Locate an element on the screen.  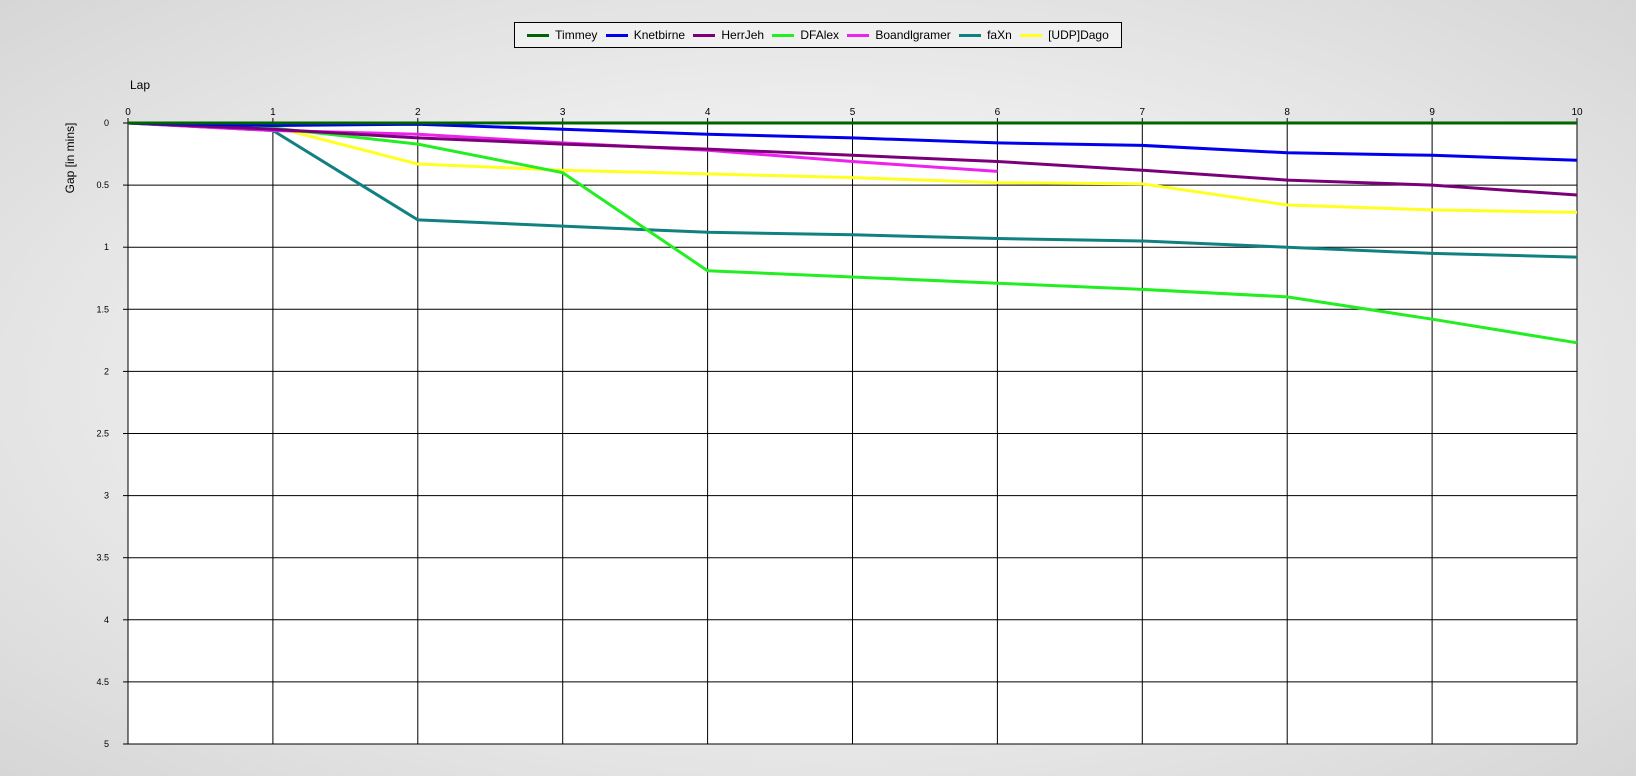
y-tick-label-9: 4.5 is located at coordinates (102, 682).